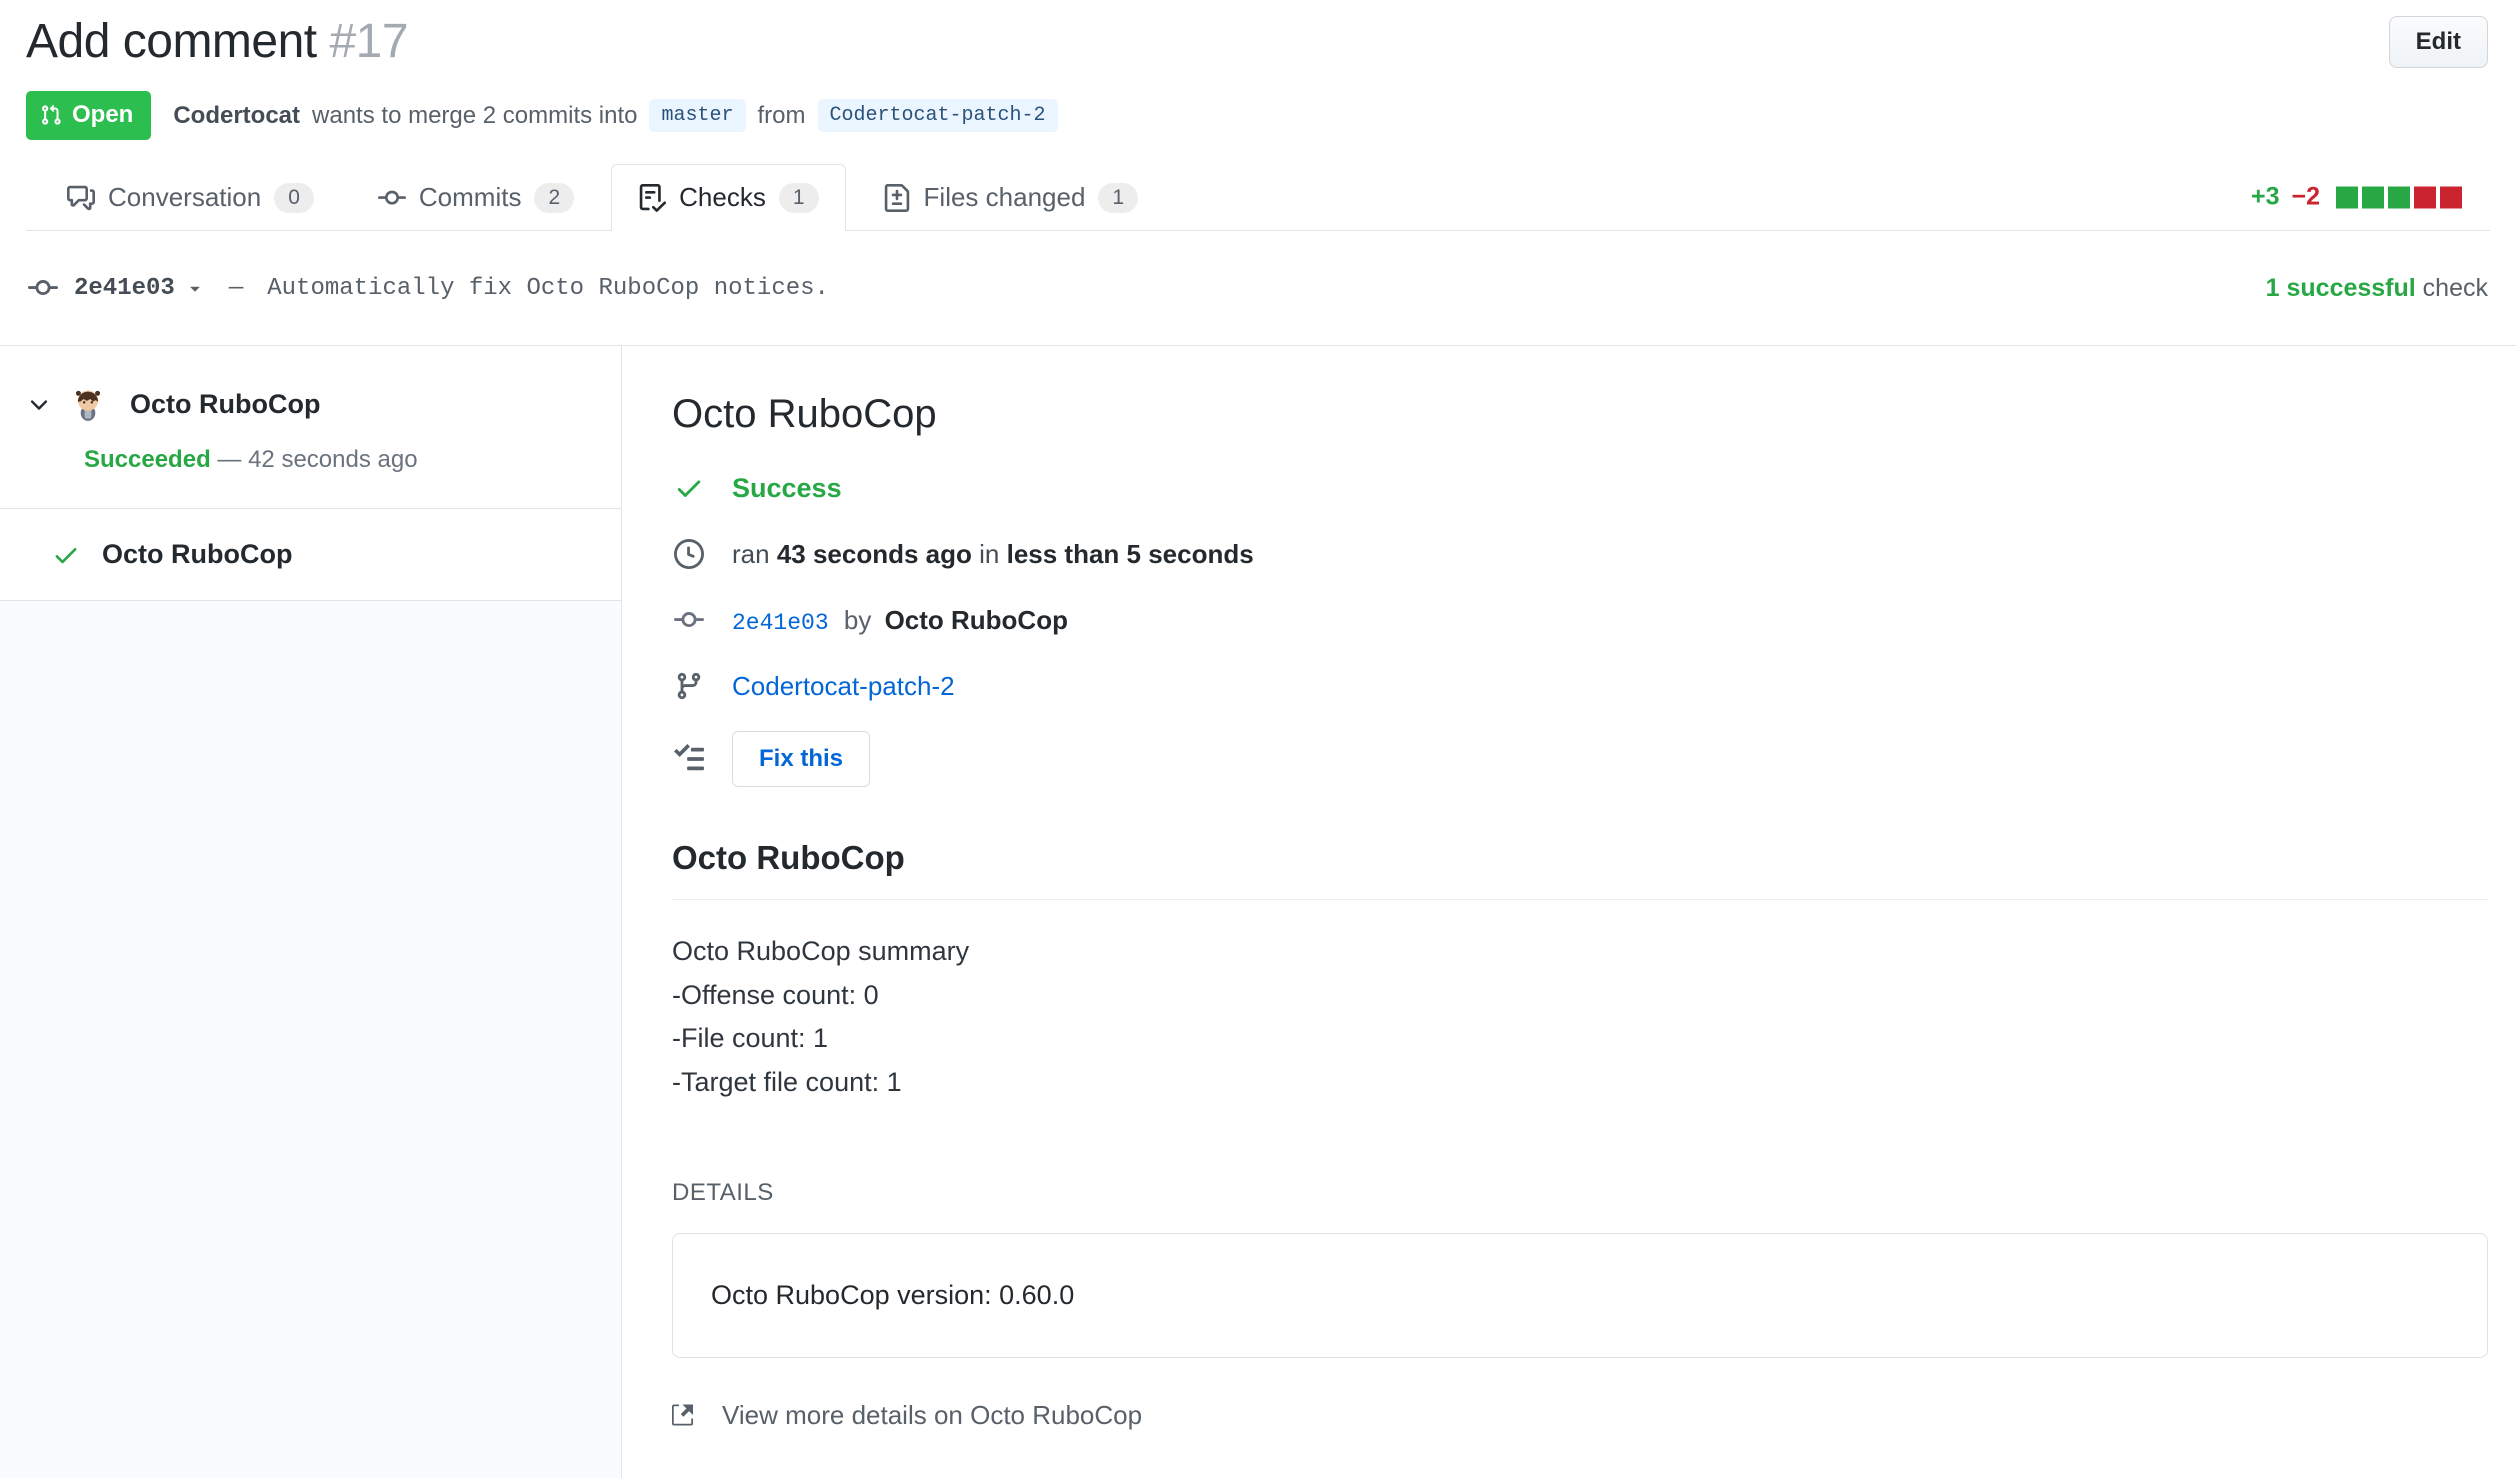  I want to click on git-branch-icon, so click(689, 686).